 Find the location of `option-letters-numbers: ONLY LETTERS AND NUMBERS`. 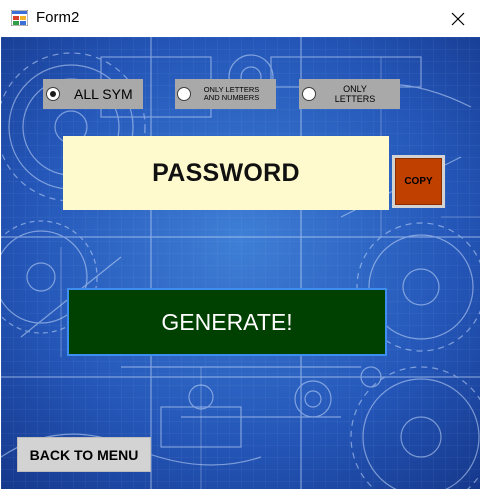

option-letters-numbers: ONLY LETTERS AND NUMBERS is located at coordinates (225, 94).